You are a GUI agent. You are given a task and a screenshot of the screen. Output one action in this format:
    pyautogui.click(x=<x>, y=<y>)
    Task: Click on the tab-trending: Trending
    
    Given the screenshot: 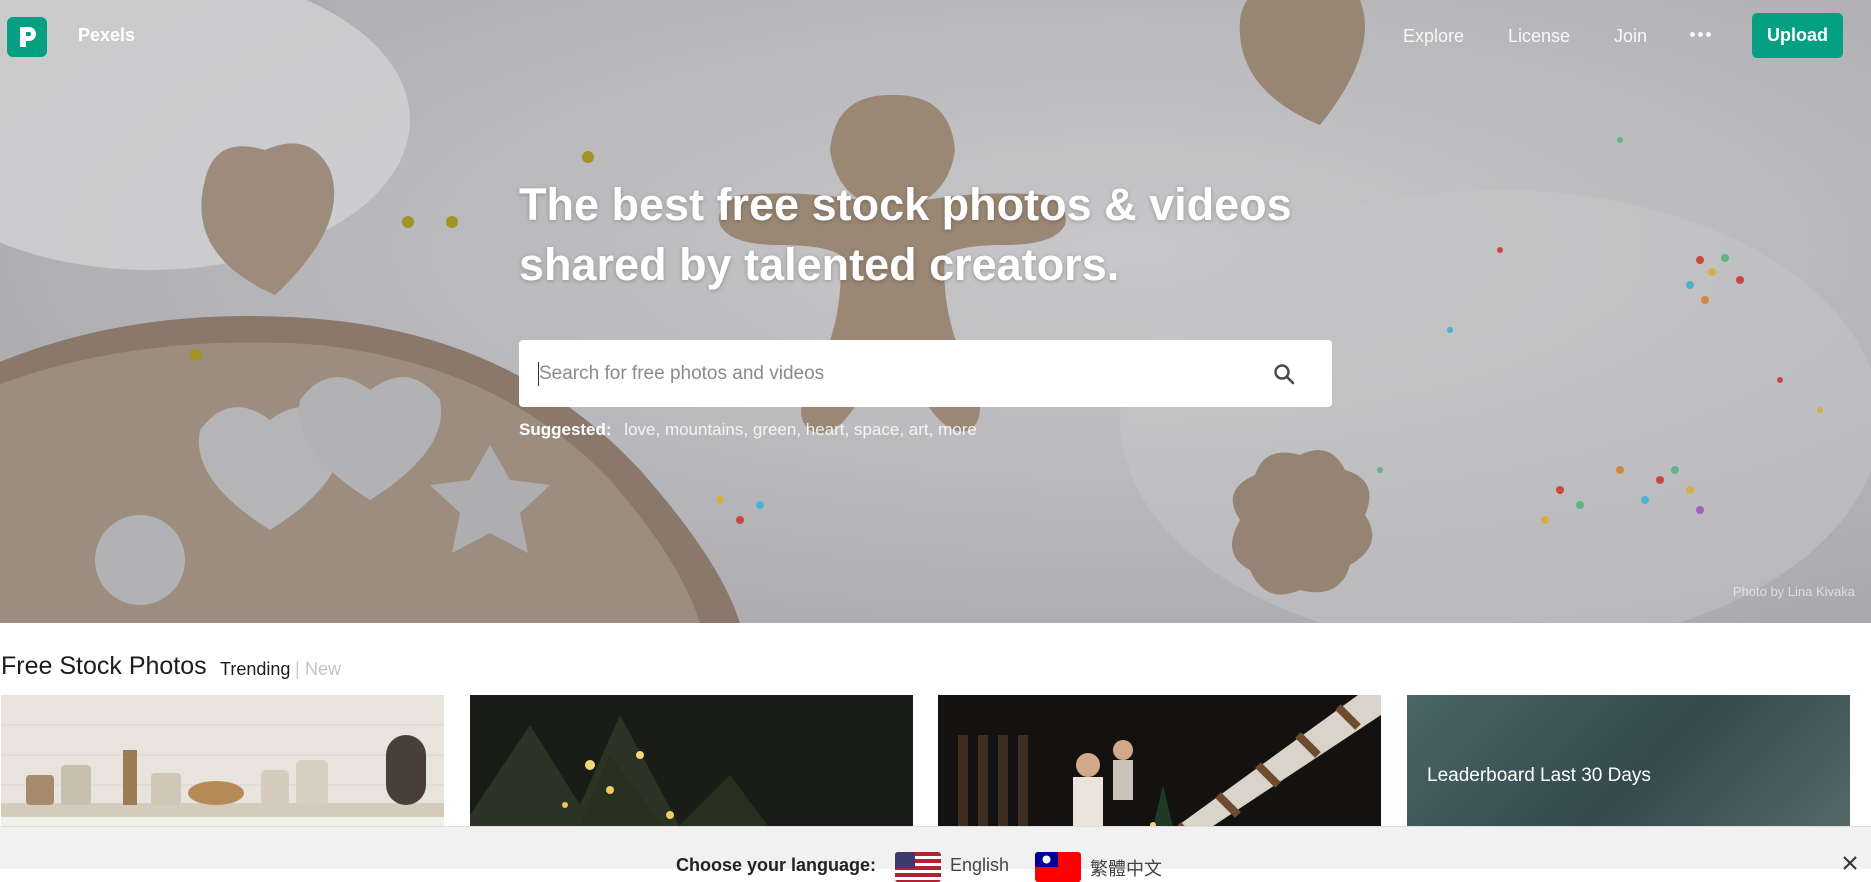 What is the action you would take?
    pyautogui.click(x=255, y=669)
    